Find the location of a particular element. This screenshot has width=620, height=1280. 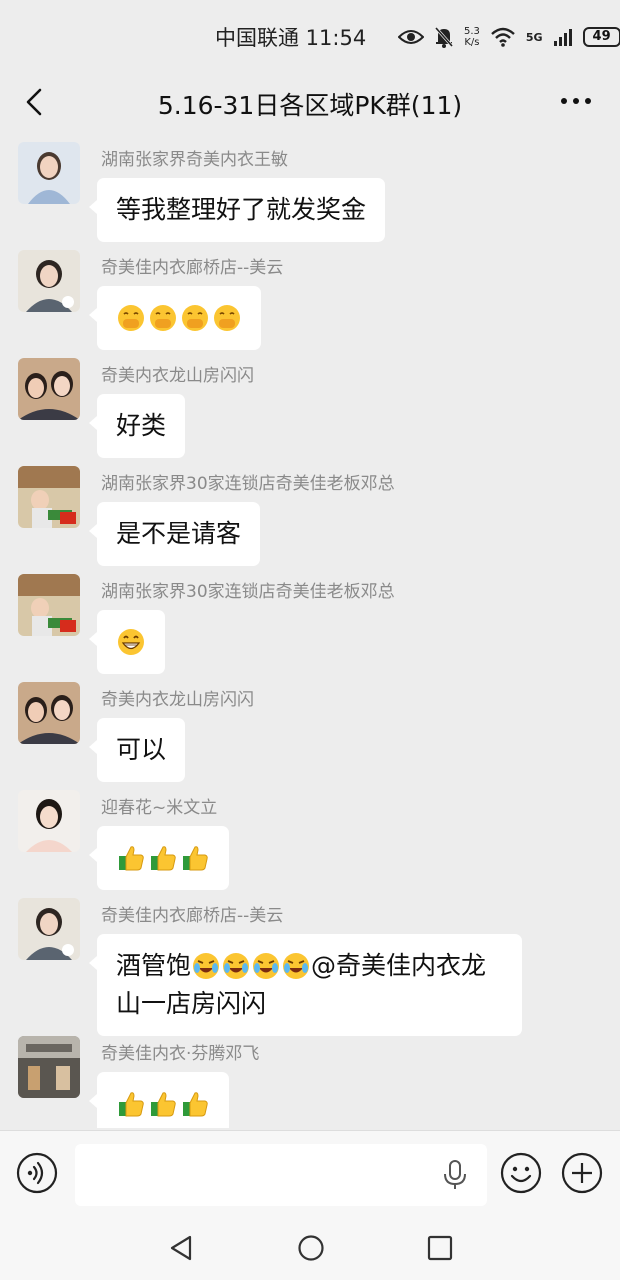

message-bubble: 是不是请客 is located at coordinates (174, 534).